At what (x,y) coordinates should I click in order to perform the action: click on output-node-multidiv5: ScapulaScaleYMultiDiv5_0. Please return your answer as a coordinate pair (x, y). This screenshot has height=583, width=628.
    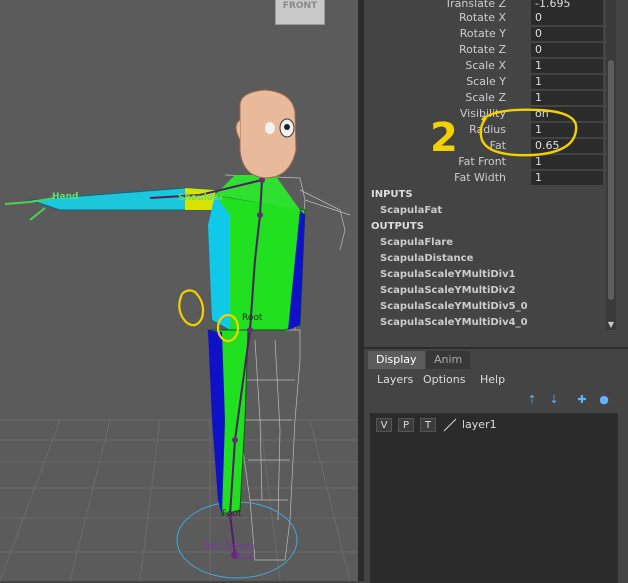
    Looking at the image, I should click on (454, 306).